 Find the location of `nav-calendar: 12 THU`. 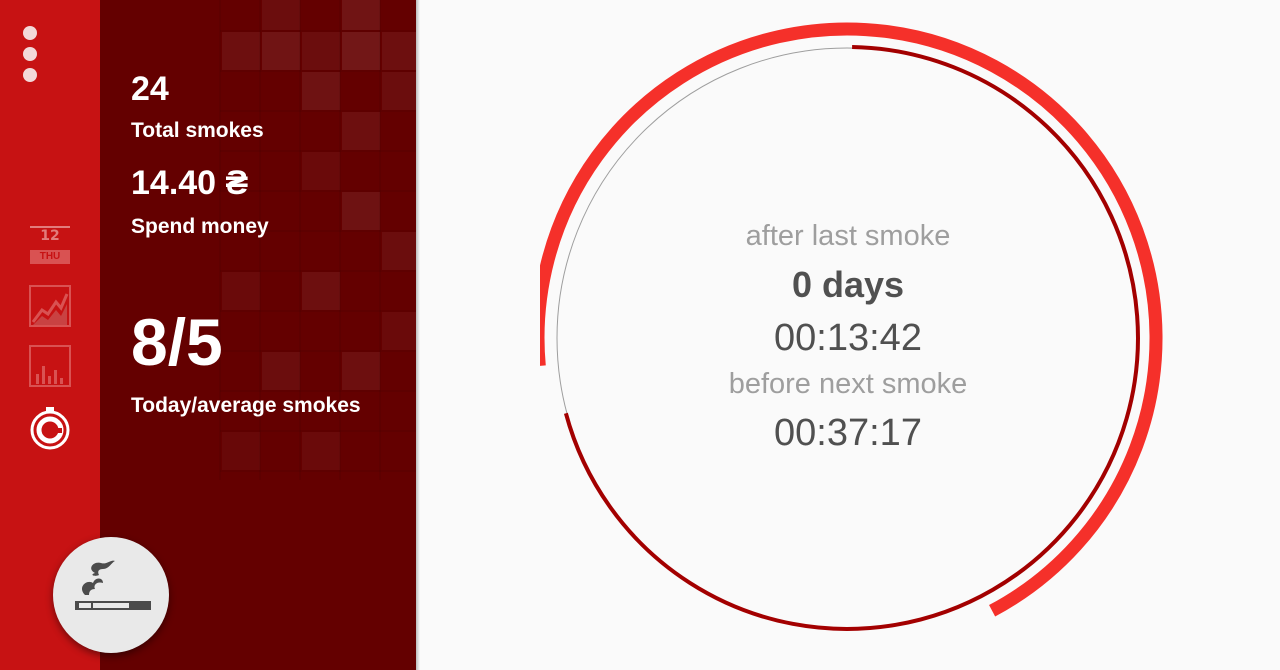

nav-calendar: 12 THU is located at coordinates (50, 246).